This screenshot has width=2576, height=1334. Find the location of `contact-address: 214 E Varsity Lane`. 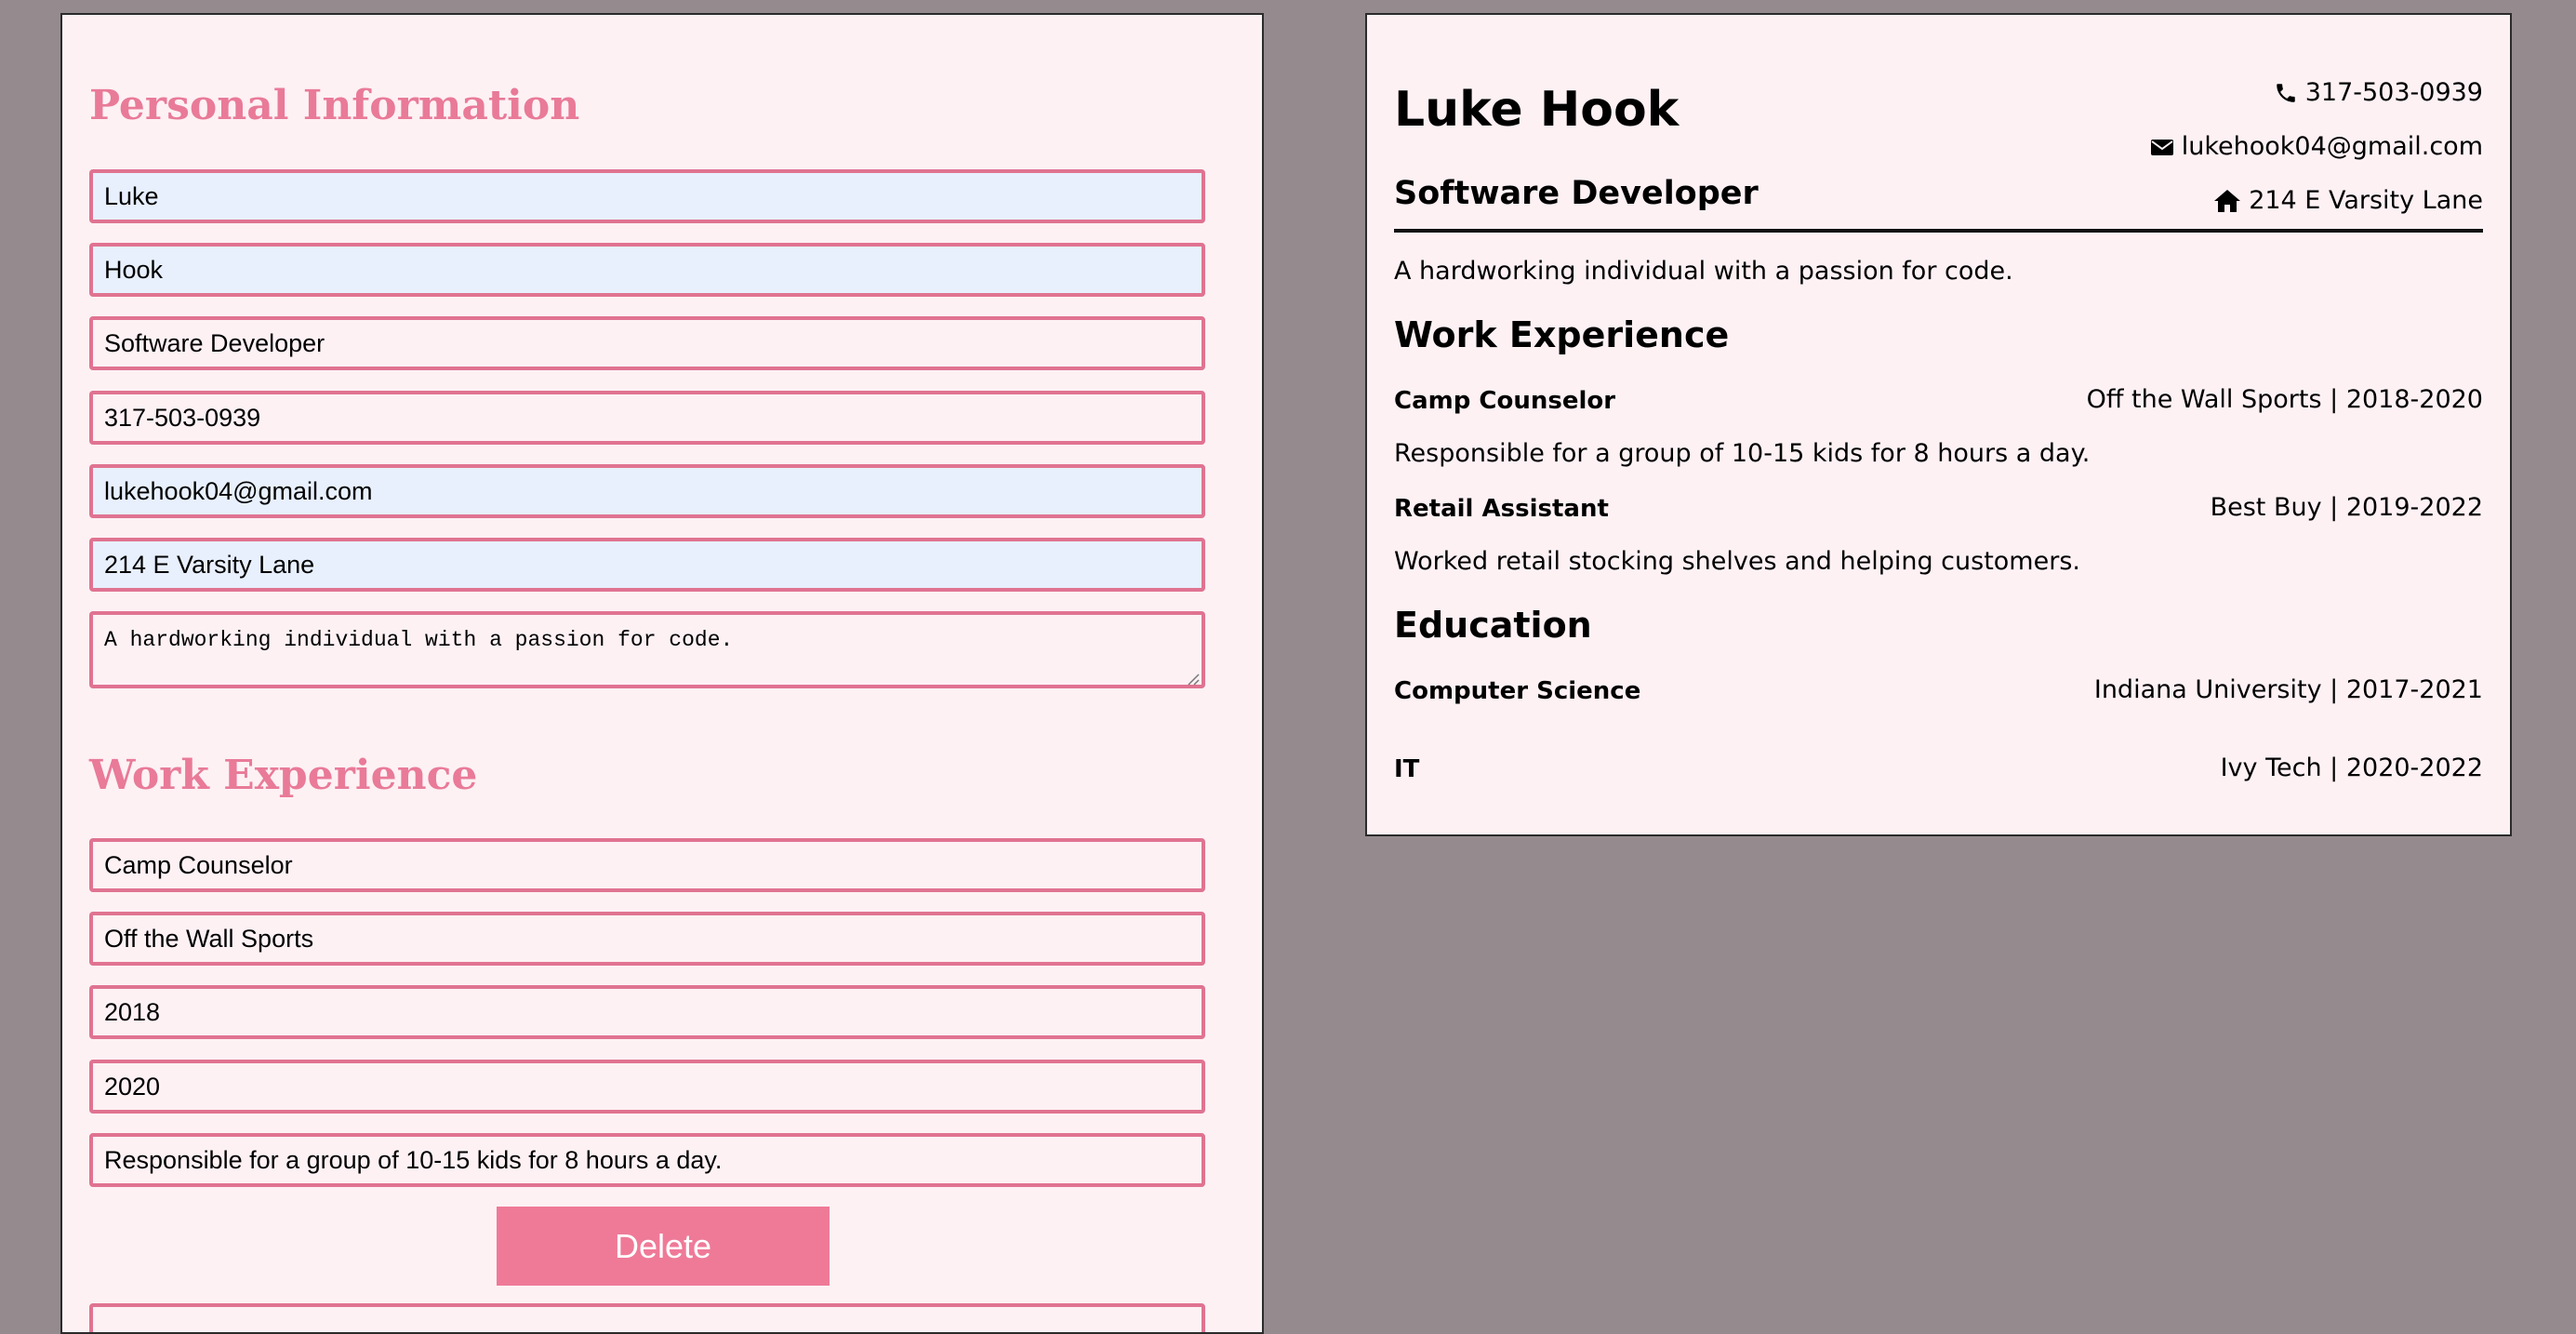

contact-address: 214 E Varsity Lane is located at coordinates (2348, 201).